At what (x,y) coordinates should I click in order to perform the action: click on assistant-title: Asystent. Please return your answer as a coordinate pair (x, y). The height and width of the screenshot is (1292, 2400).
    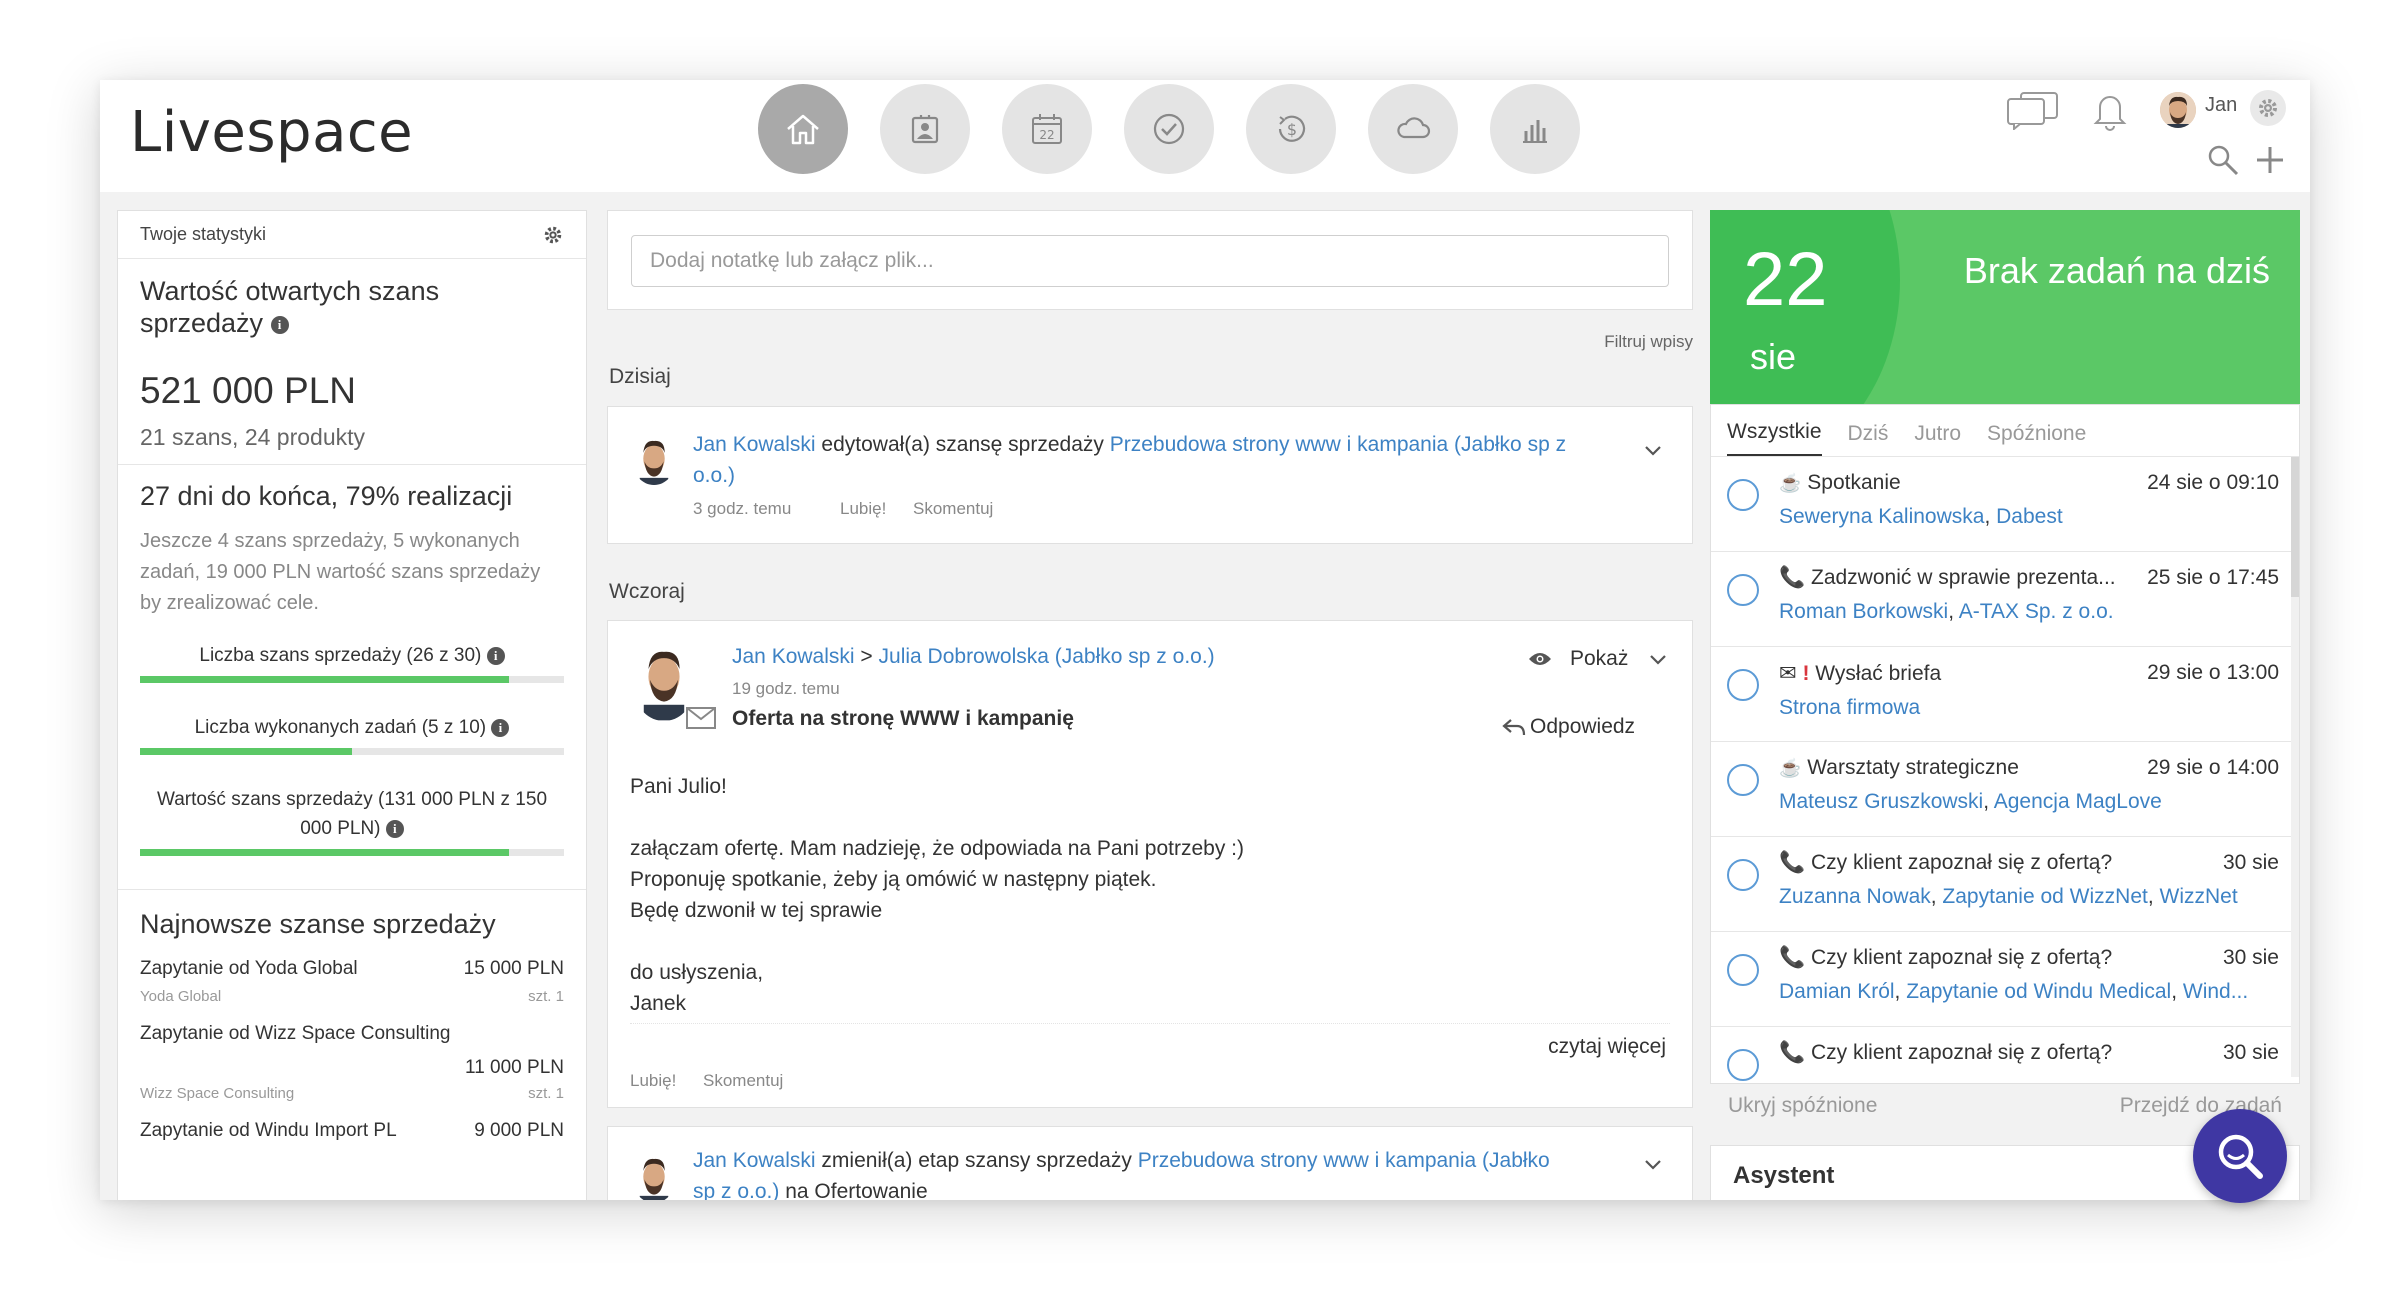
    Looking at the image, I should click on (1783, 1175).